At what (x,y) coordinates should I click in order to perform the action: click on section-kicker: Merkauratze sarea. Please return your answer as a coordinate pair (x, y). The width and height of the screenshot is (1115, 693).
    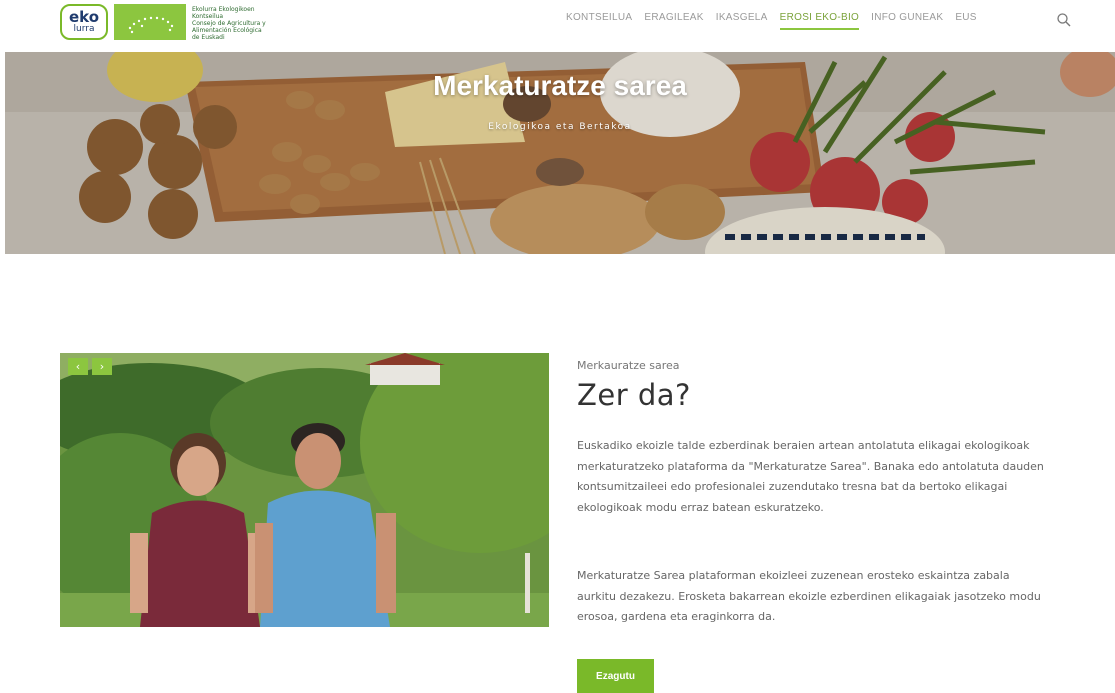
    Looking at the image, I should click on (628, 365).